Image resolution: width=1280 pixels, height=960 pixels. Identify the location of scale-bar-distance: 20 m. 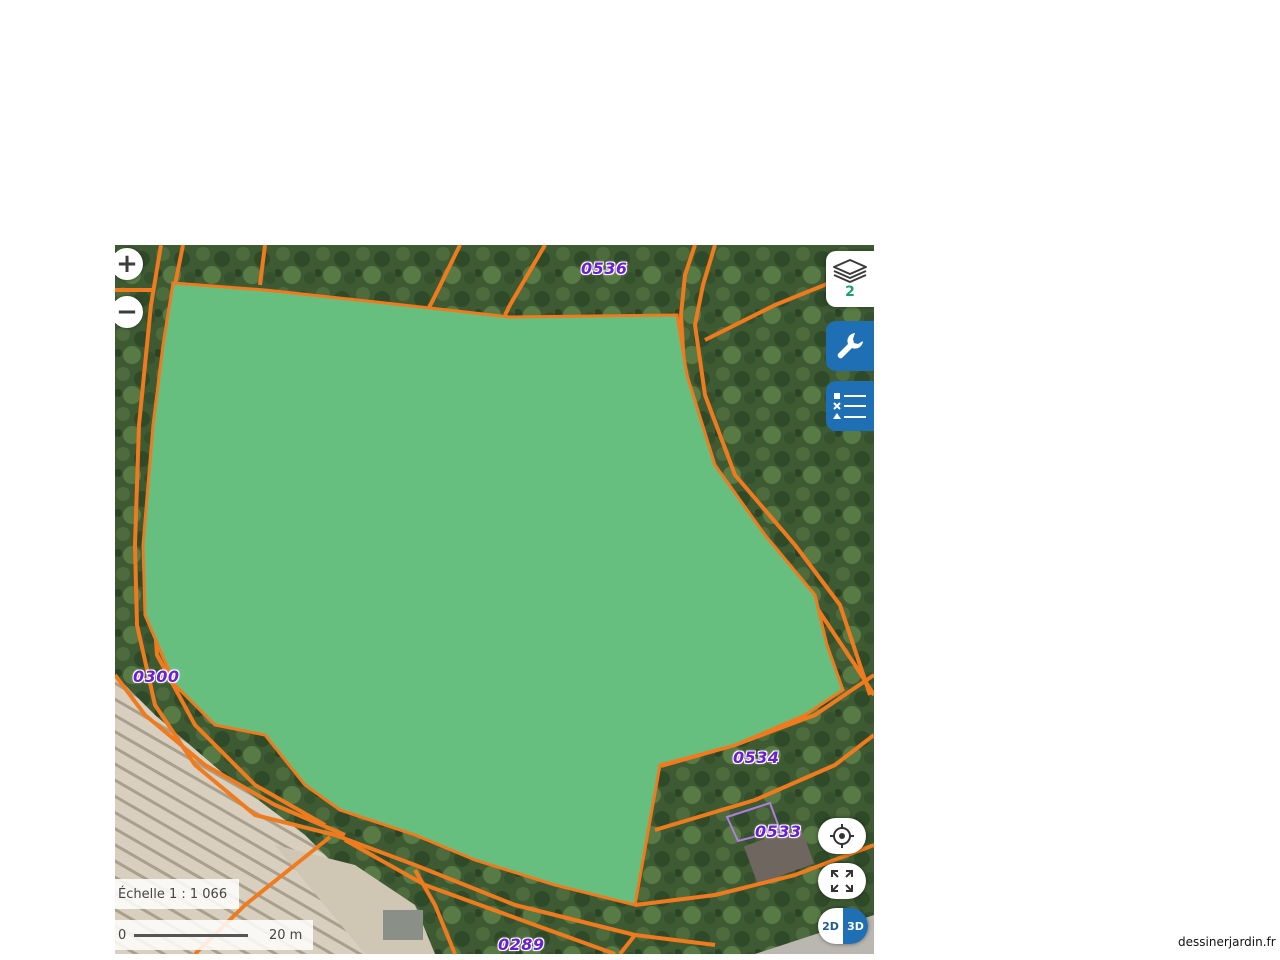
(286, 935).